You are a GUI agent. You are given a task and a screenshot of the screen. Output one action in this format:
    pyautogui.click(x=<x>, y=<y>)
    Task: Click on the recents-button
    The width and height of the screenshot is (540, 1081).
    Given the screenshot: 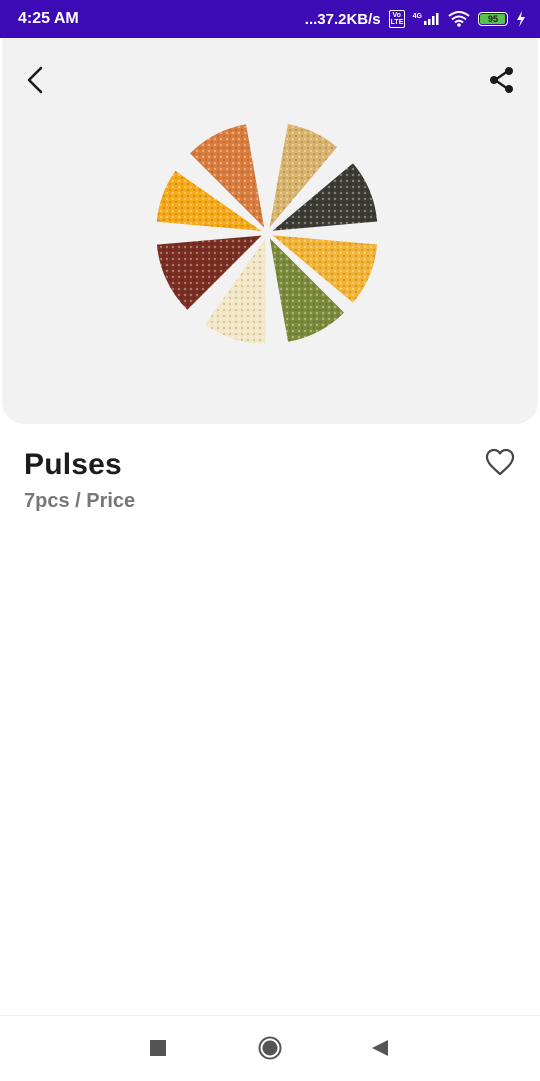 What is the action you would take?
    pyautogui.click(x=158, y=1048)
    